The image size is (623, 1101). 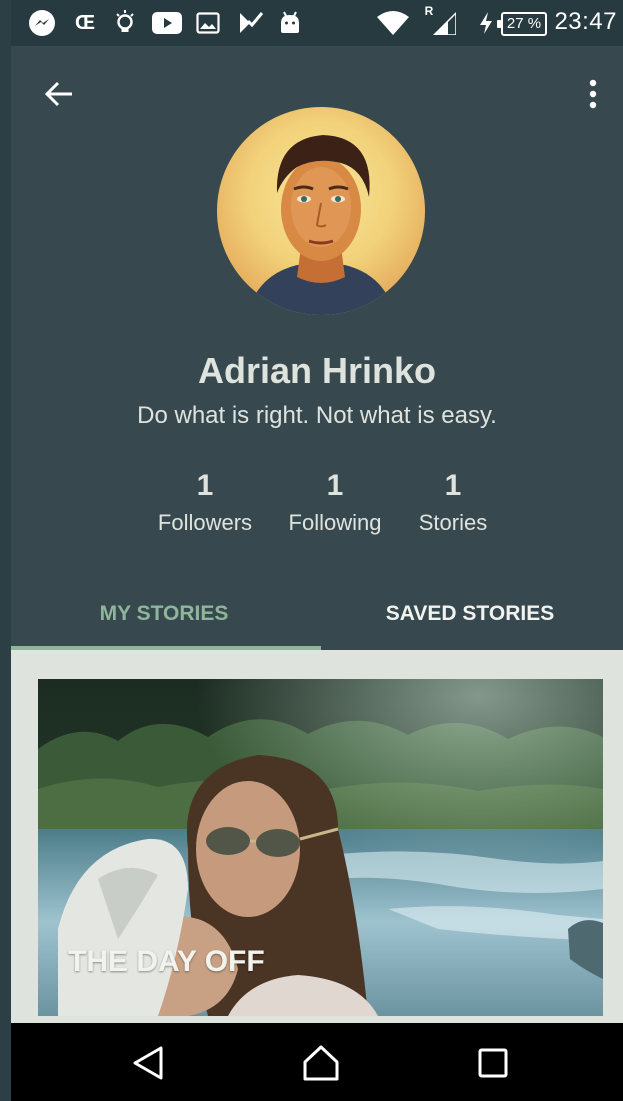 I want to click on more-vertical-icon, so click(x=593, y=94).